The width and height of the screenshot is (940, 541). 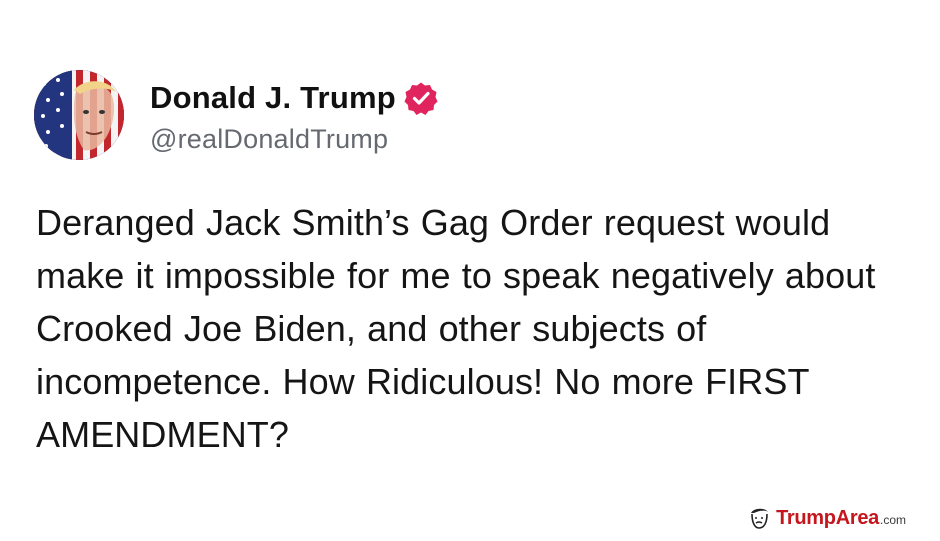 I want to click on author-display-name: Donald J. Trump, so click(x=273, y=98).